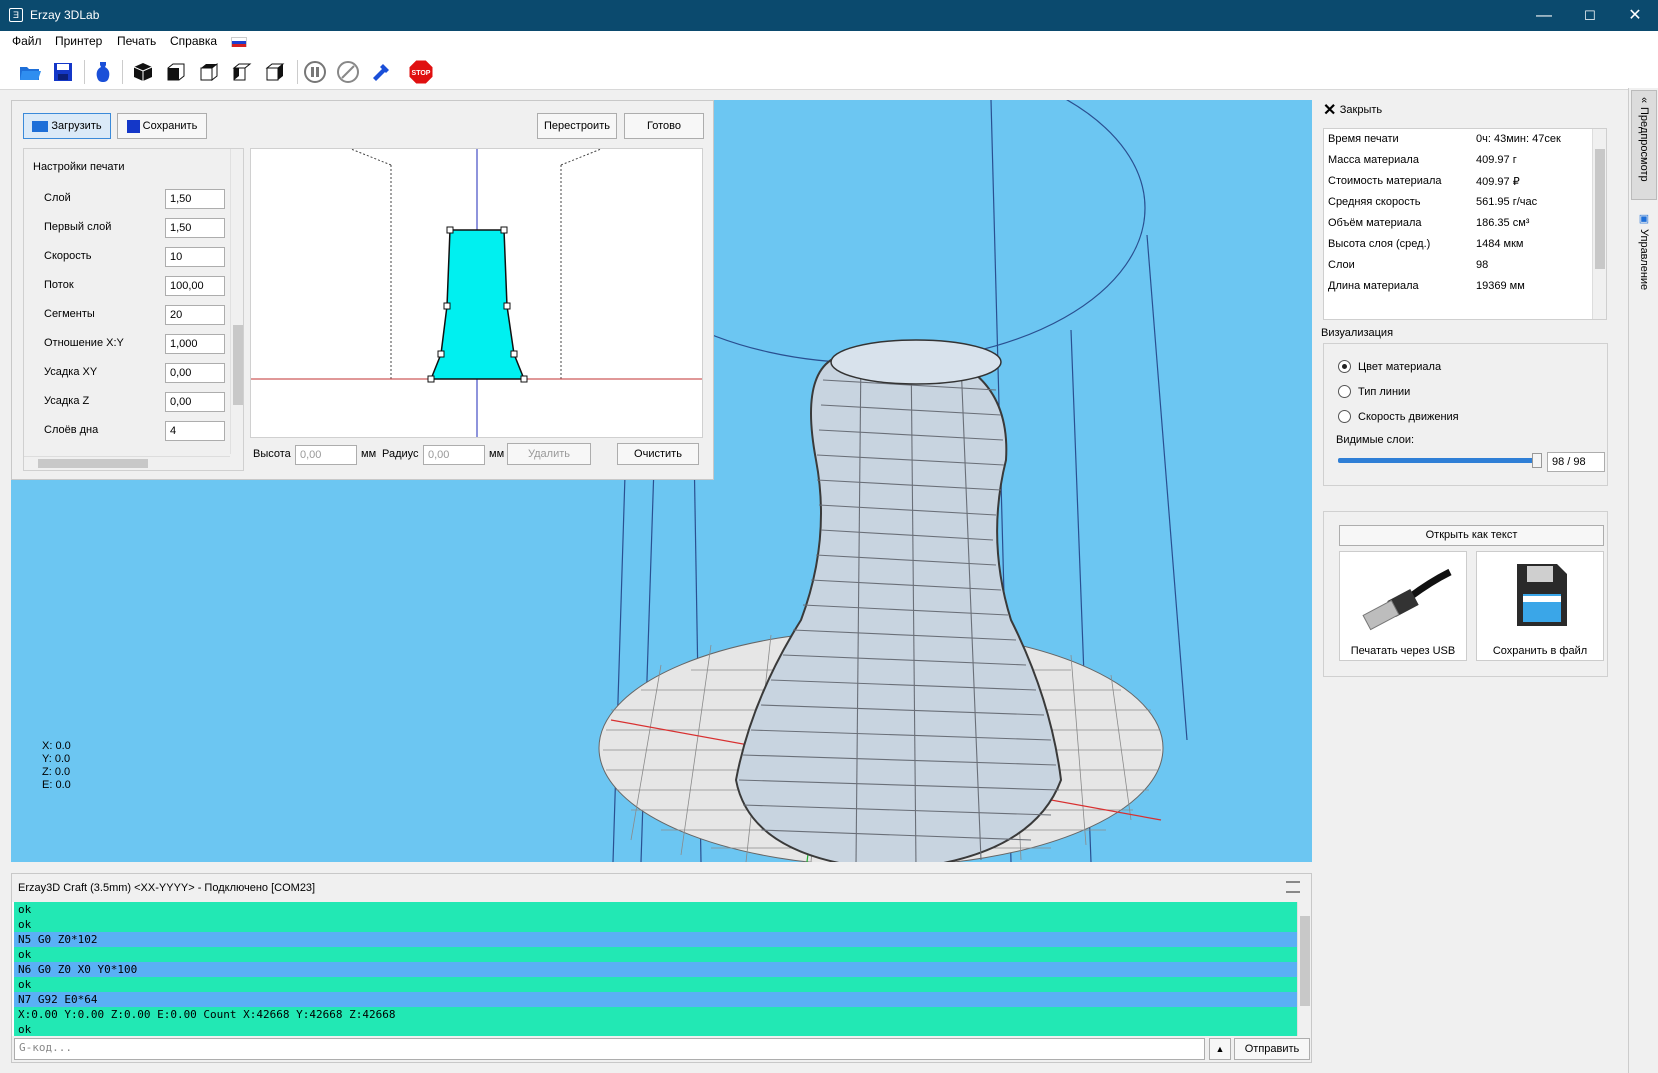 This screenshot has height=1073, width=1658. Describe the element at coordinates (1590, 15) in the screenshot. I see `maximize-button: ☐` at that location.